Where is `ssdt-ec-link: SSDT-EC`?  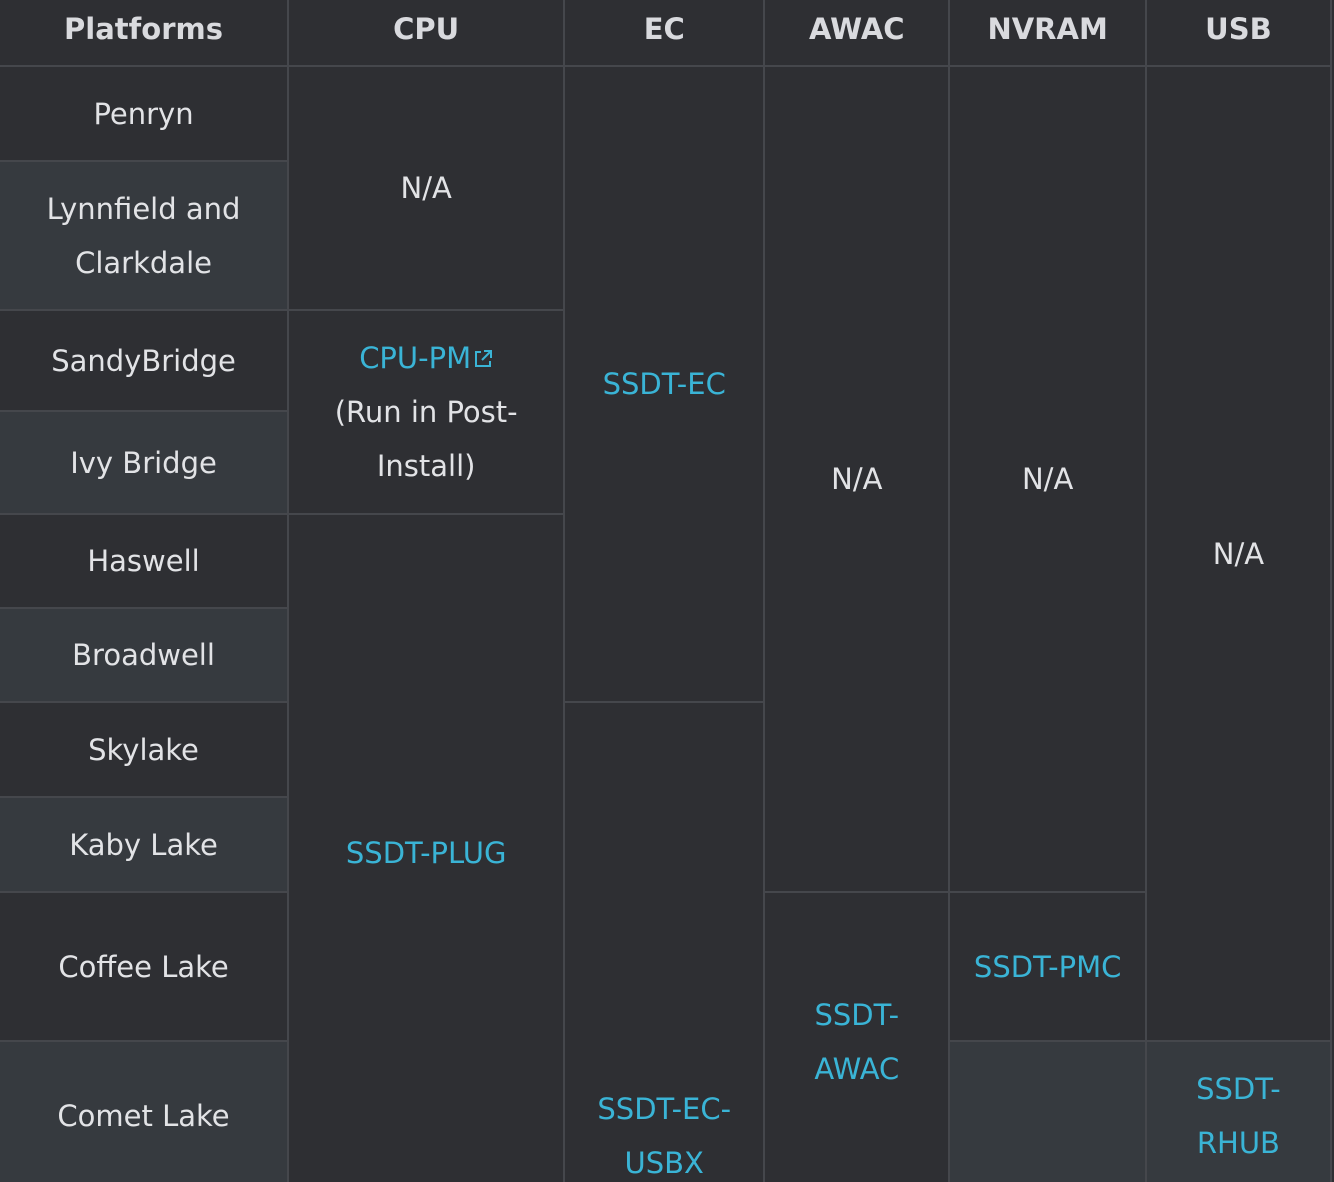
ssdt-ec-link: SSDT-EC is located at coordinates (664, 384).